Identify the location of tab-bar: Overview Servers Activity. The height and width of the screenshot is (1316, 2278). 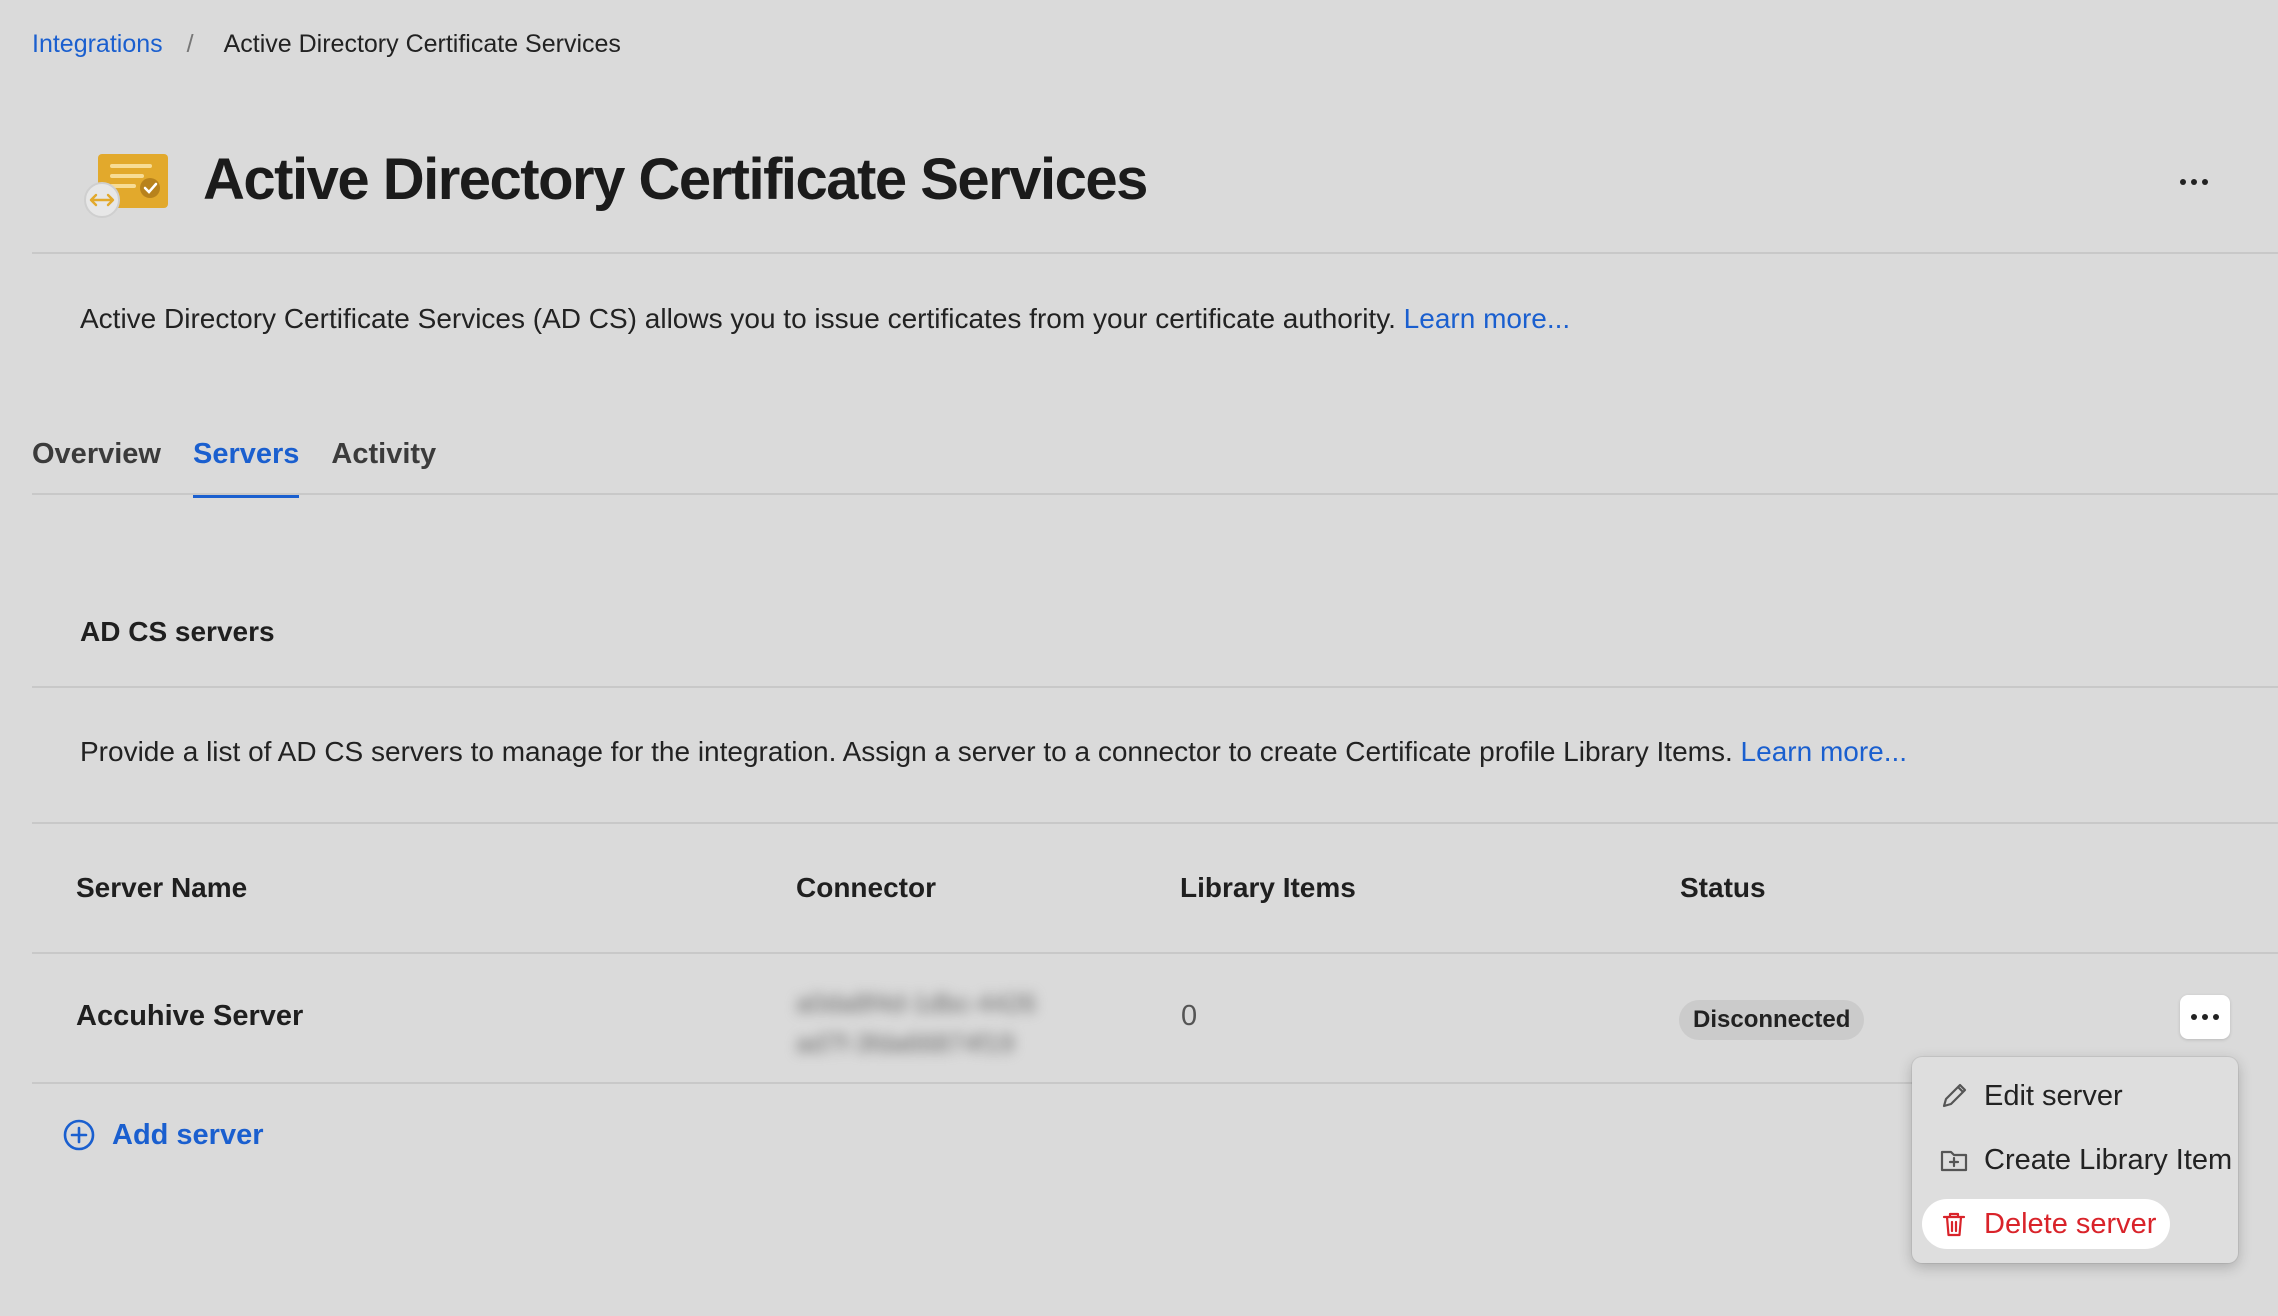
(234, 468).